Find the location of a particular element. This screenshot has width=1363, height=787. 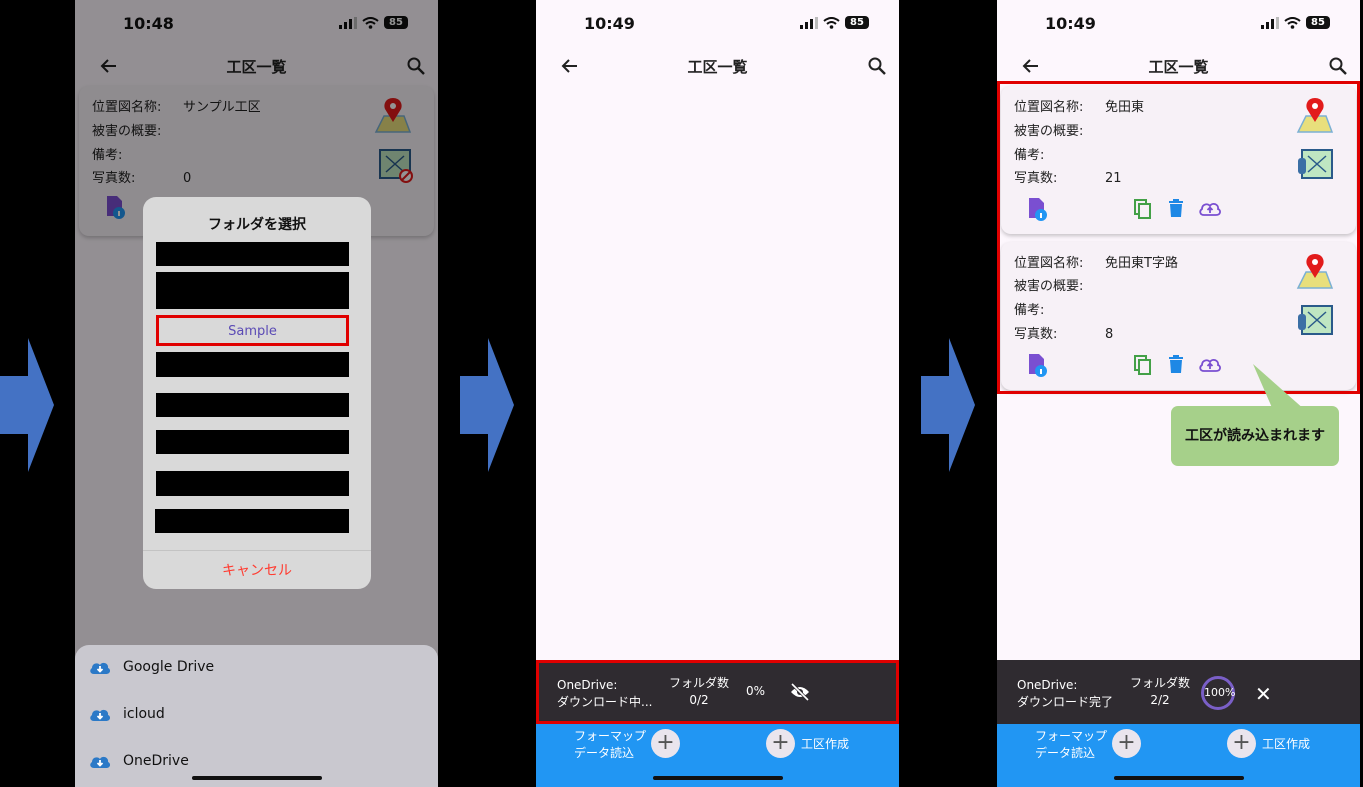

sheet-item-label: icloud is located at coordinates (144, 714).